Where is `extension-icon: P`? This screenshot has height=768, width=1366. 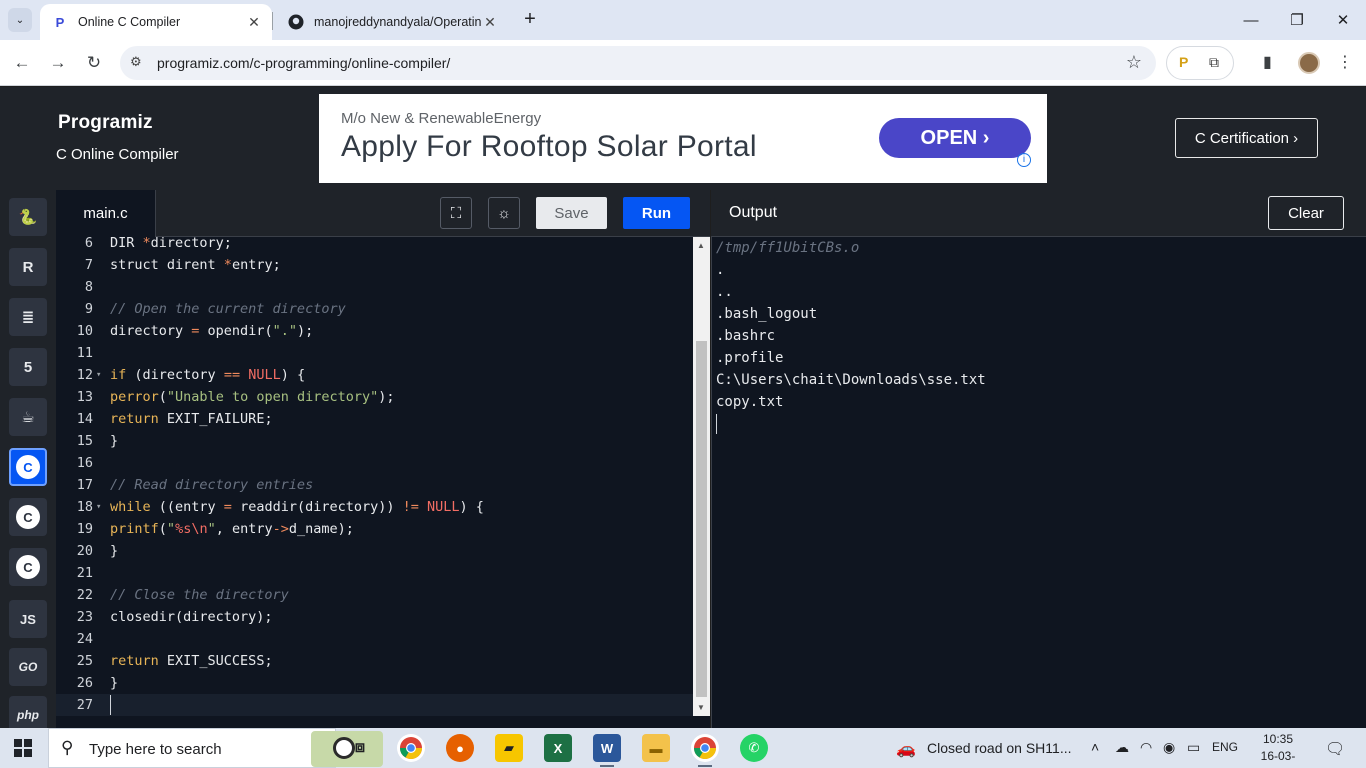
extension-icon: P is located at coordinates (1183, 62).